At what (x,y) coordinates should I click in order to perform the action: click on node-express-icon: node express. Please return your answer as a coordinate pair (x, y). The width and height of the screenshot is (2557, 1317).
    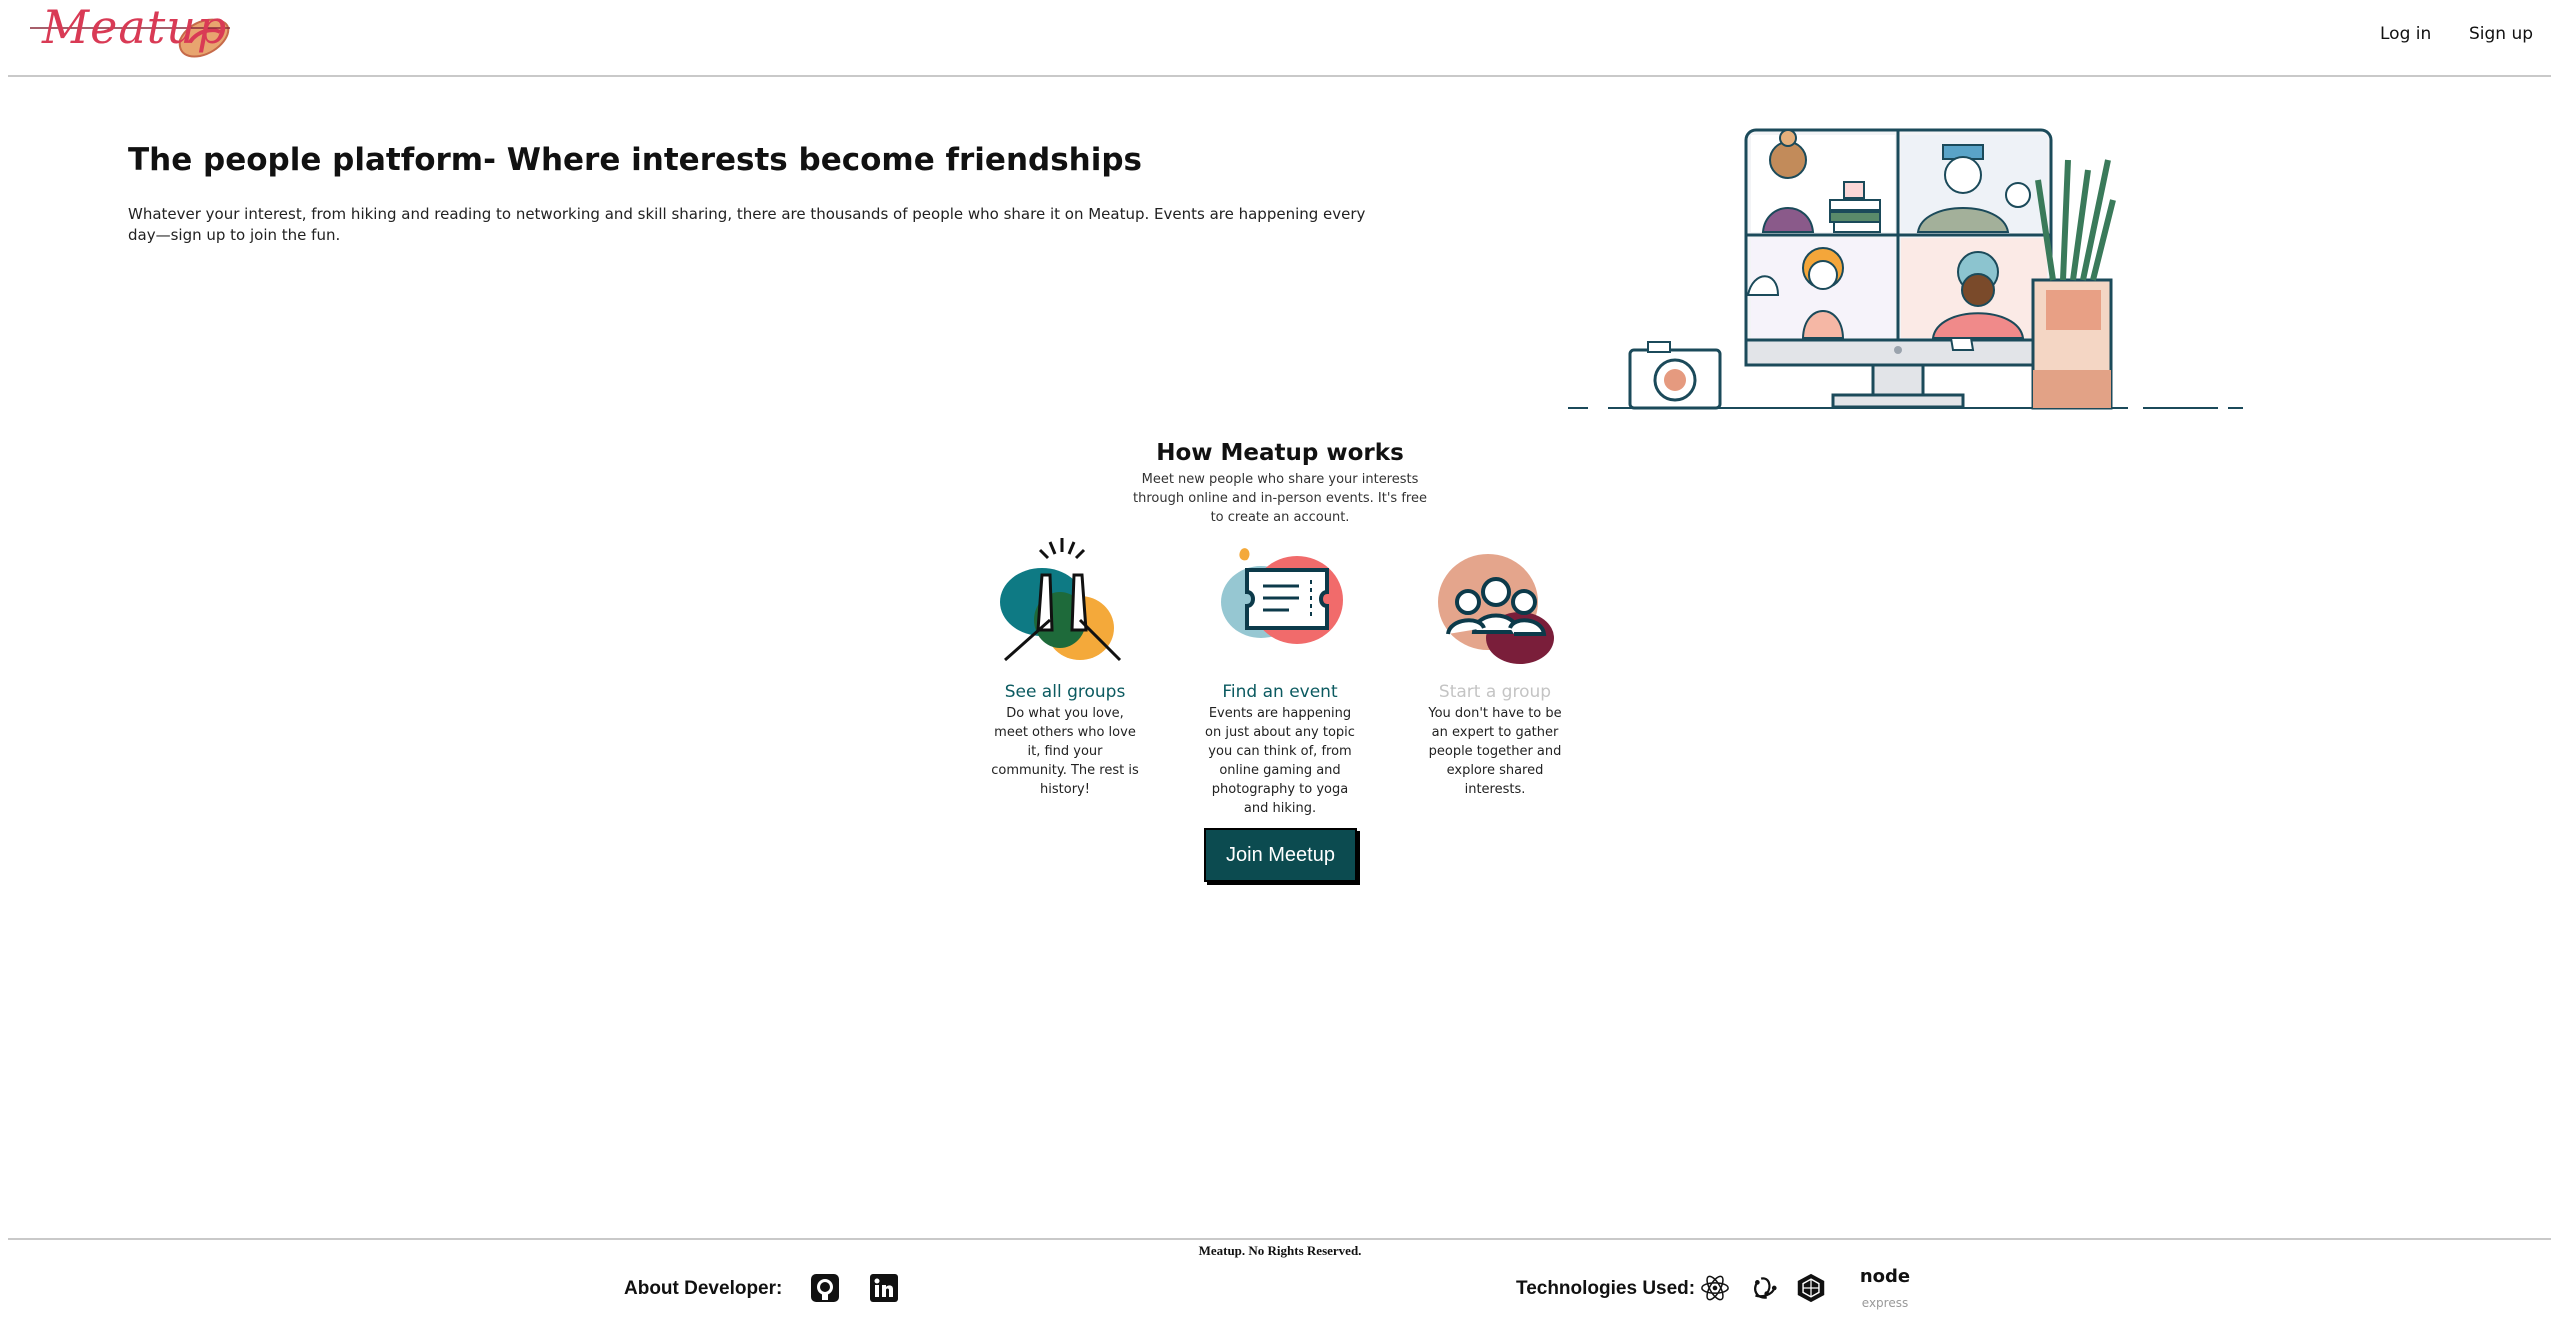
    Looking at the image, I should click on (1885, 1289).